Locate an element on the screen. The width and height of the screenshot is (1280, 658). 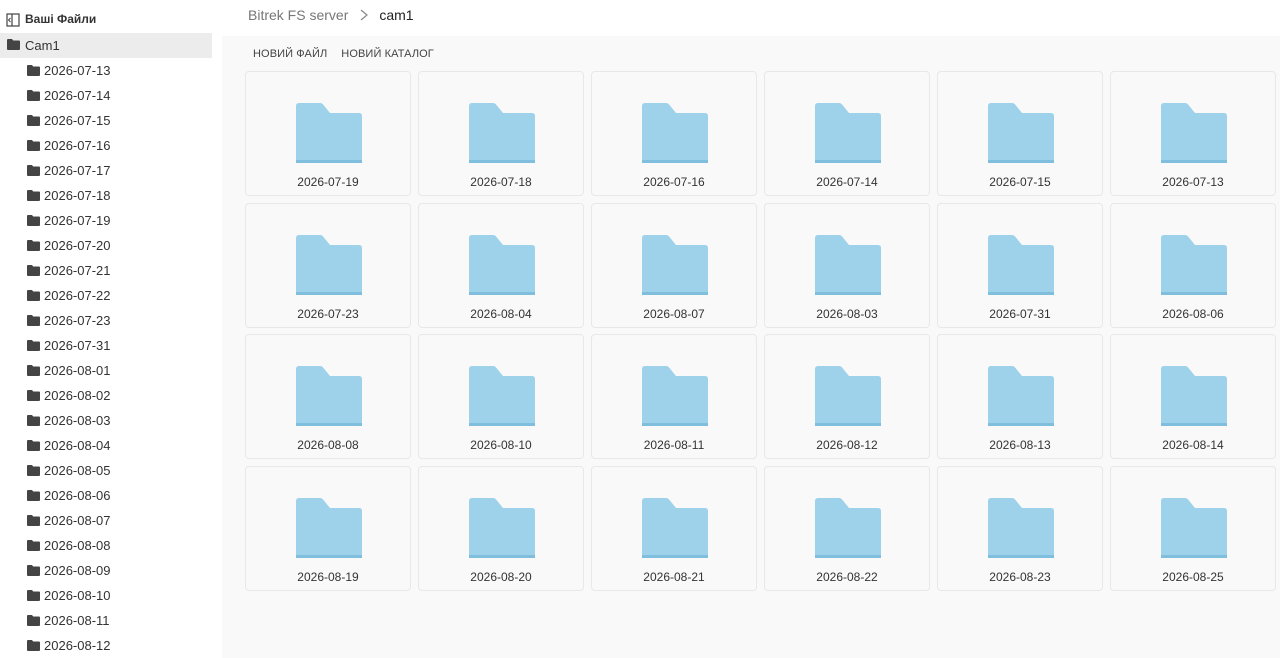
folder-tile: 2026-07-19 is located at coordinates (328, 133).